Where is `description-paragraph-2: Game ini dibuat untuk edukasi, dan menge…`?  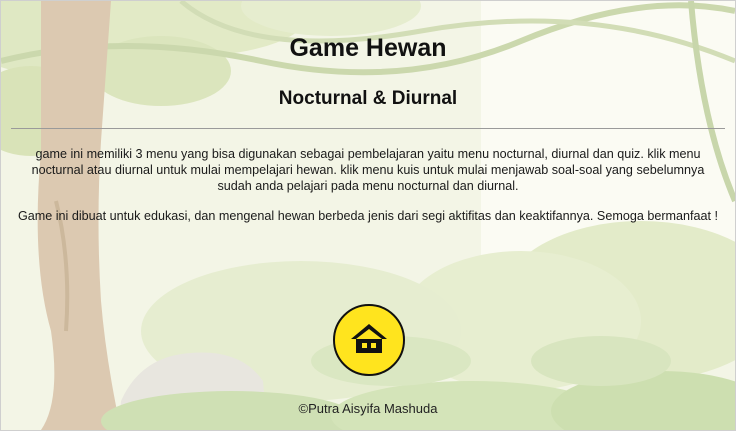
description-paragraph-2: Game ini dibuat untuk edukasi, dan menge… is located at coordinates (368, 216).